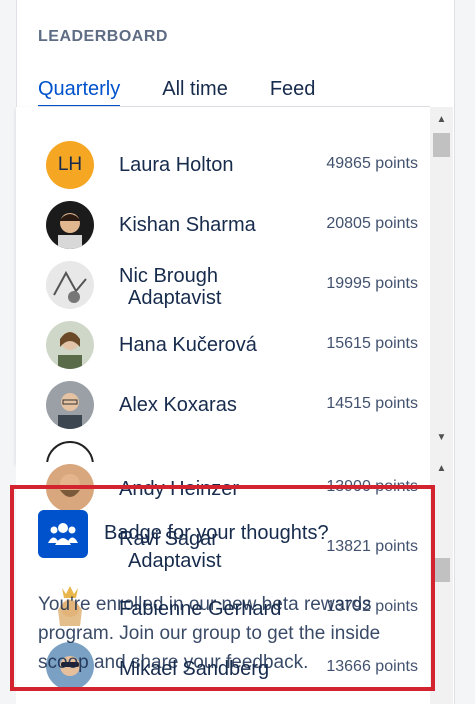 This screenshot has height=704, width=475. I want to click on tab-all-time: All time, so click(195, 91).